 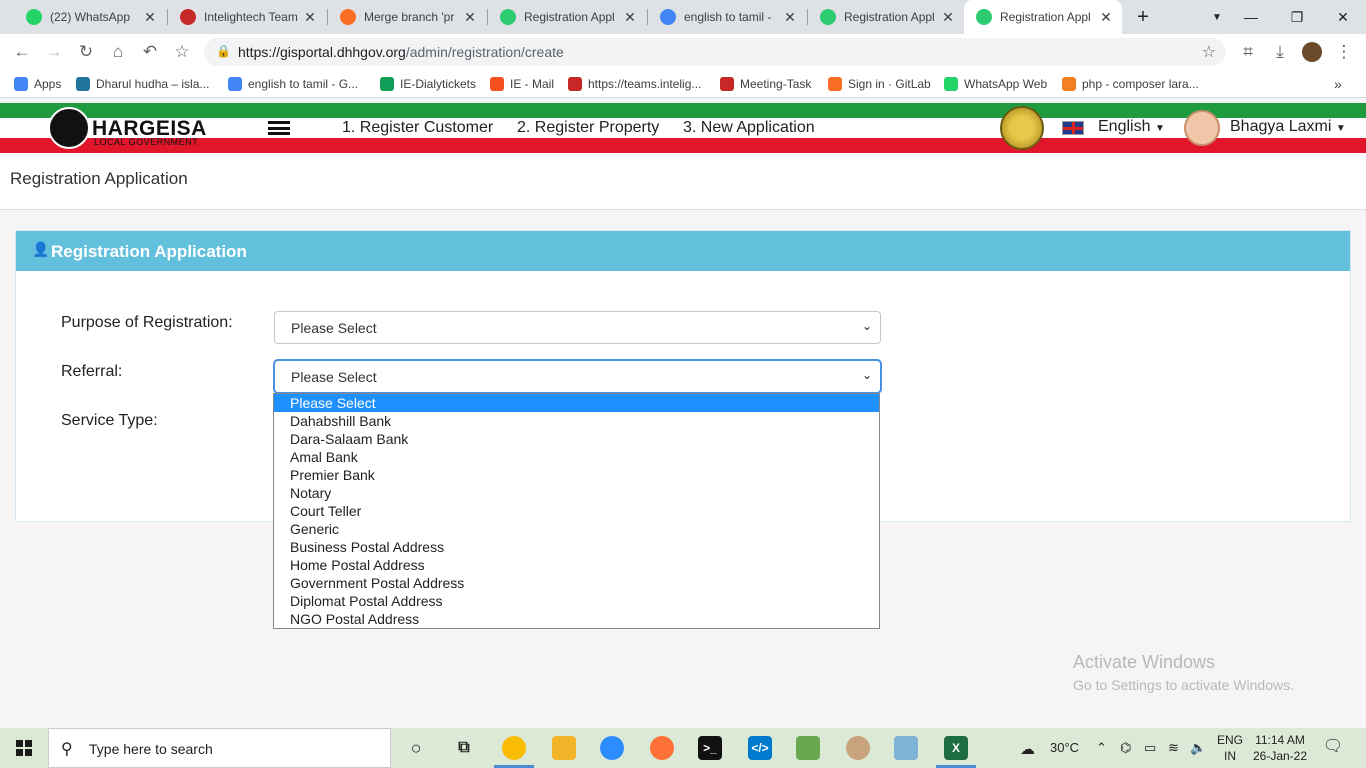 I want to click on download-icon: ⤓, so click(x=1280, y=52).